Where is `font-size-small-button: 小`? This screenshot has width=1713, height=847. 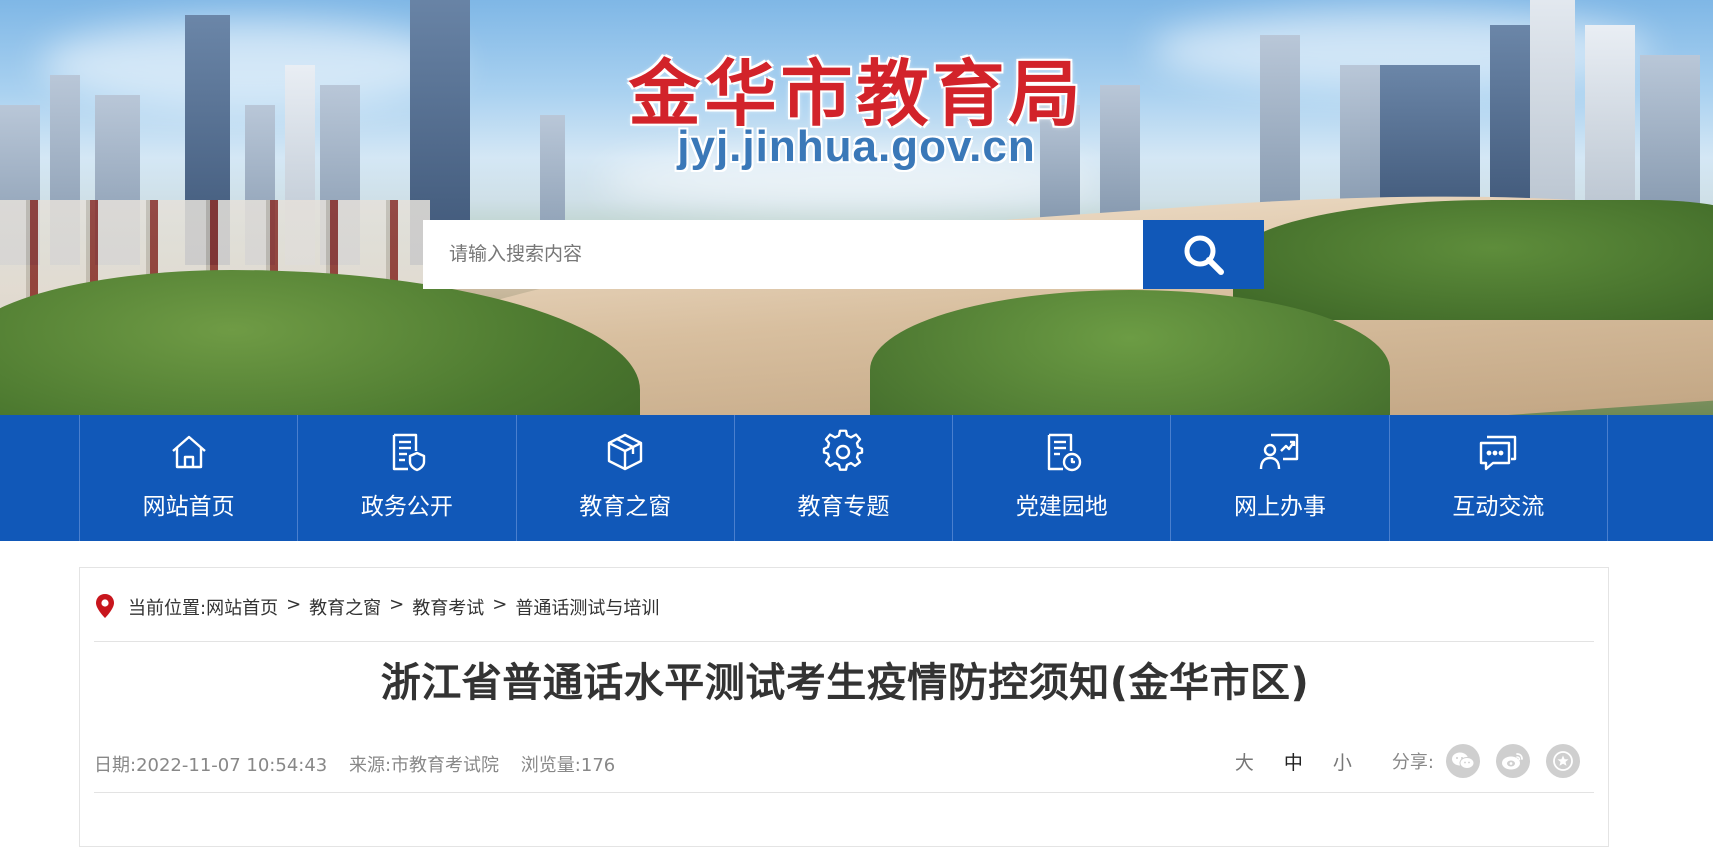 font-size-small-button: 小 is located at coordinates (1342, 761).